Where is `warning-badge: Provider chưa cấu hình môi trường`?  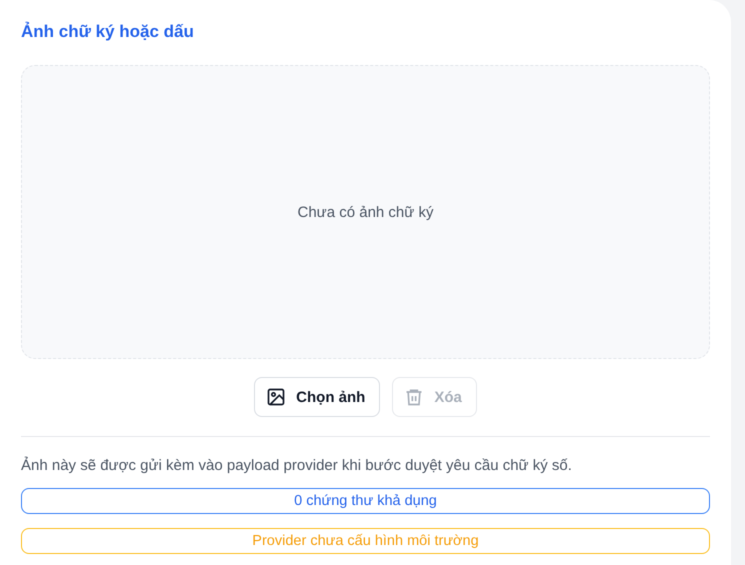
warning-badge: Provider chưa cấu hình môi trường is located at coordinates (365, 541).